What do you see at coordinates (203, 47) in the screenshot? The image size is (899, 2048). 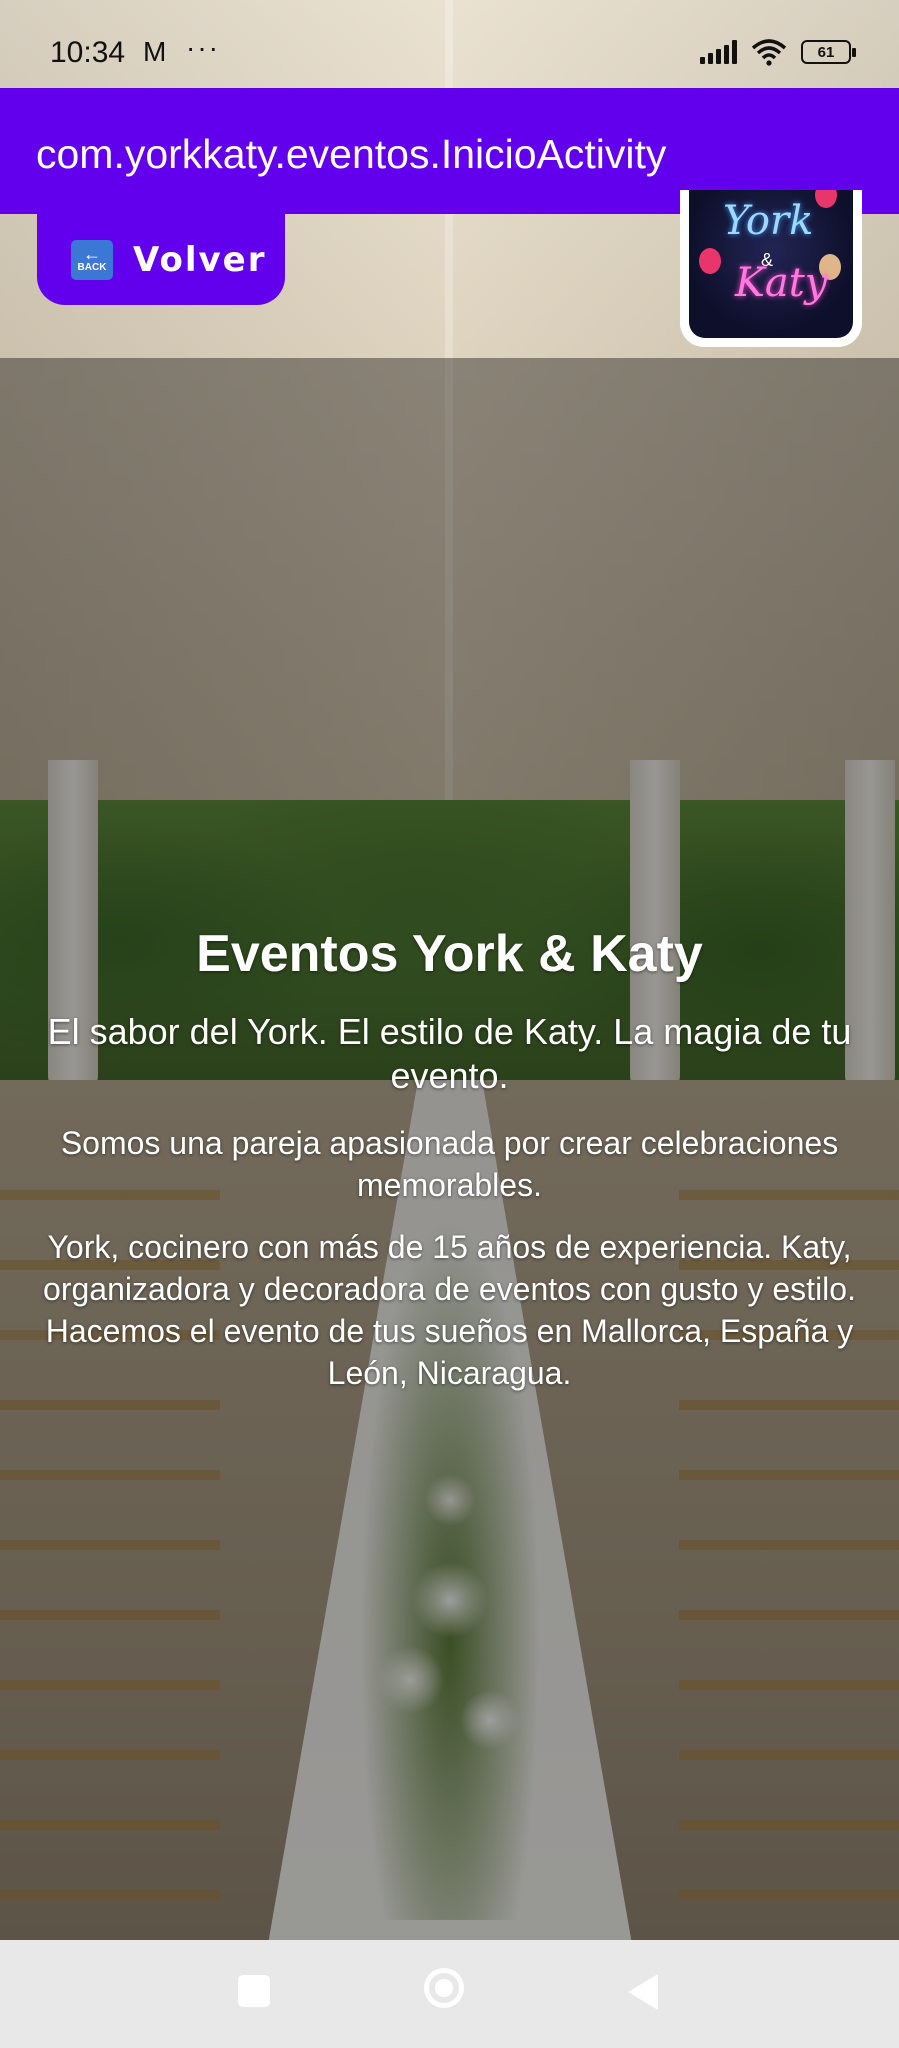 I see `more-notifications-icon: ···` at bounding box center [203, 47].